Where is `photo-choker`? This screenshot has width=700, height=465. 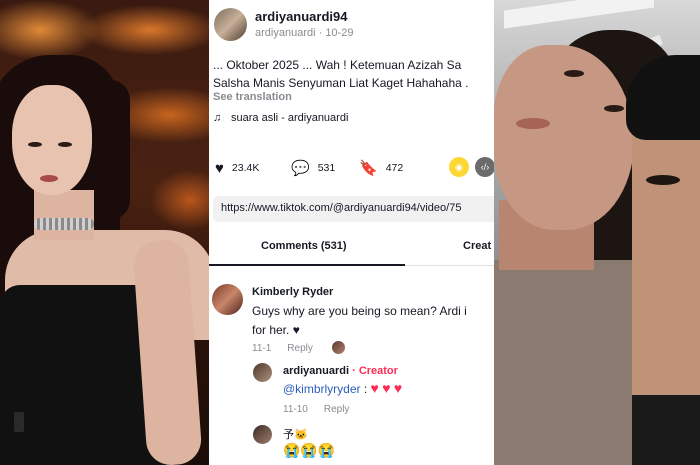 photo-choker is located at coordinates (64, 224).